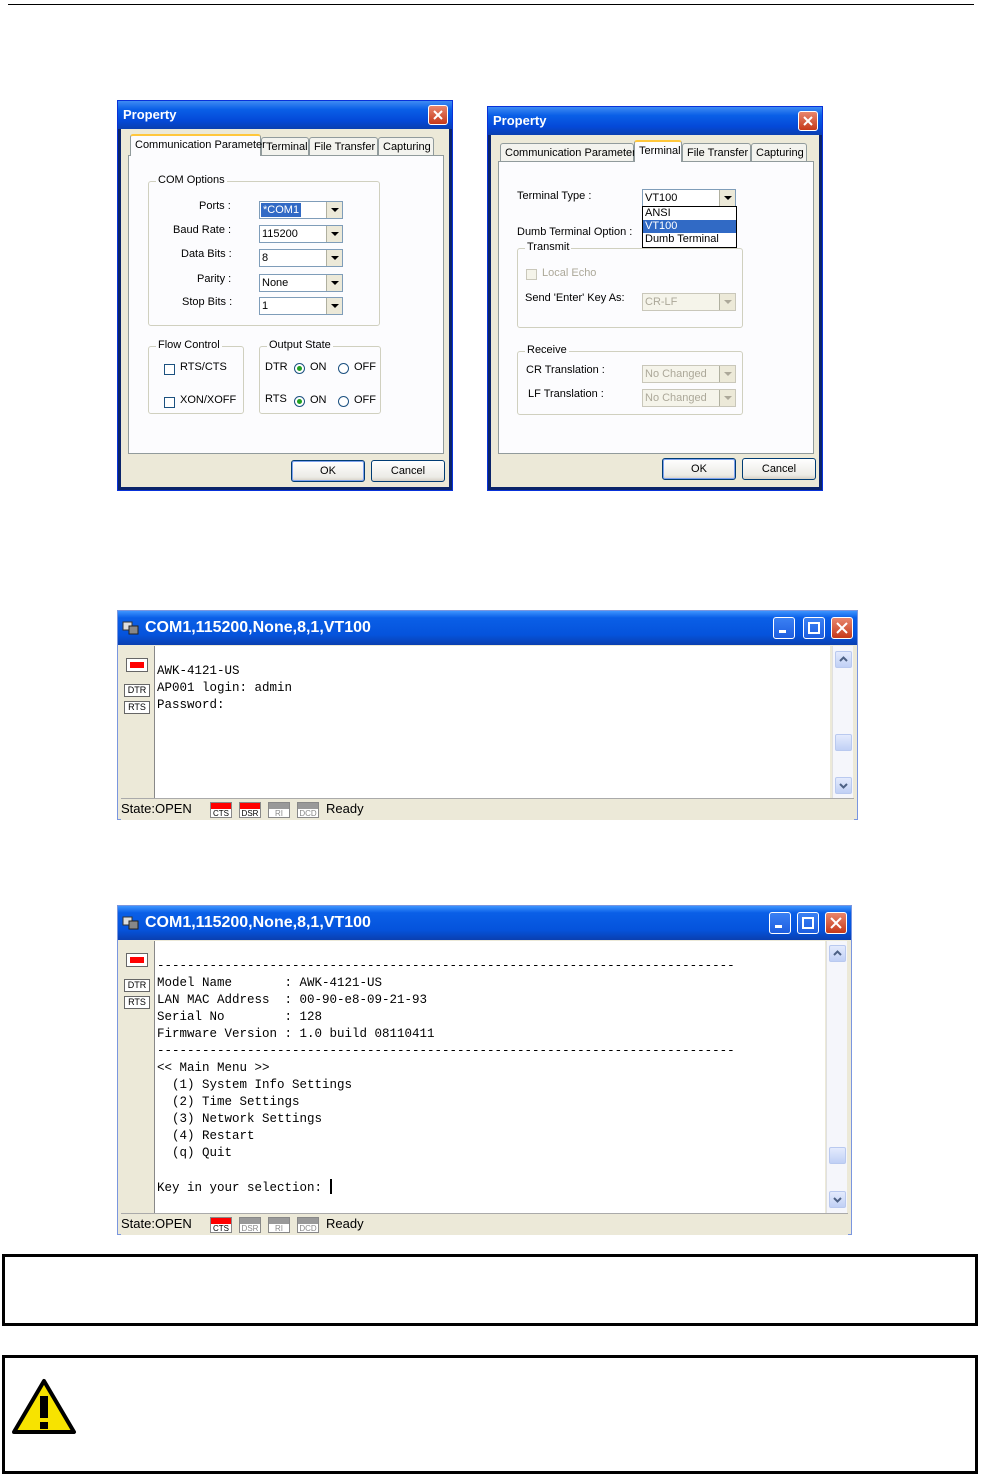 The width and height of the screenshot is (981, 1476). I want to click on terminal-option-vt100: VT100, so click(689, 226).